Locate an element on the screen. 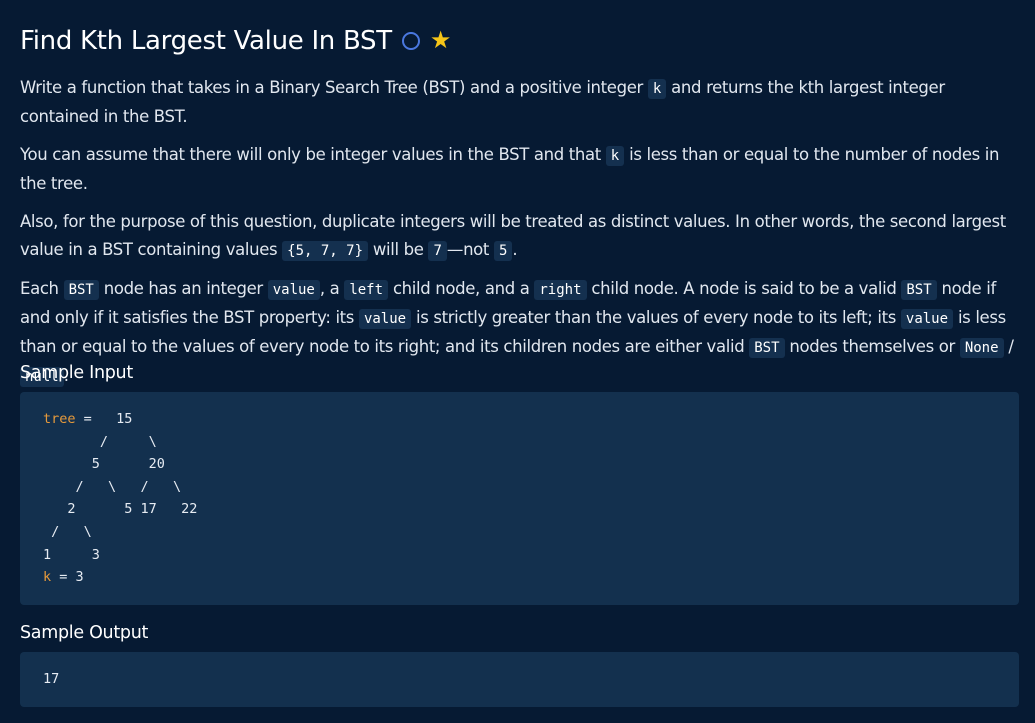 This screenshot has width=1035, height=723. inline-code: {5, 7, 7} is located at coordinates (325, 251).